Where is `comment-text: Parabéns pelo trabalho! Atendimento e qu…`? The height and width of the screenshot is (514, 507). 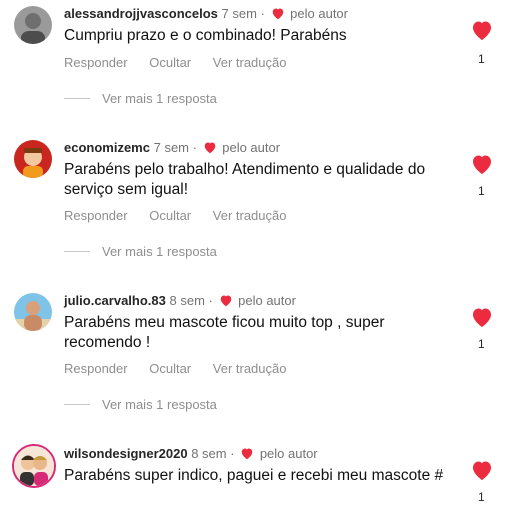 comment-text: Parabéns pelo trabalho! Atendimento e qu… is located at coordinates (245, 179).